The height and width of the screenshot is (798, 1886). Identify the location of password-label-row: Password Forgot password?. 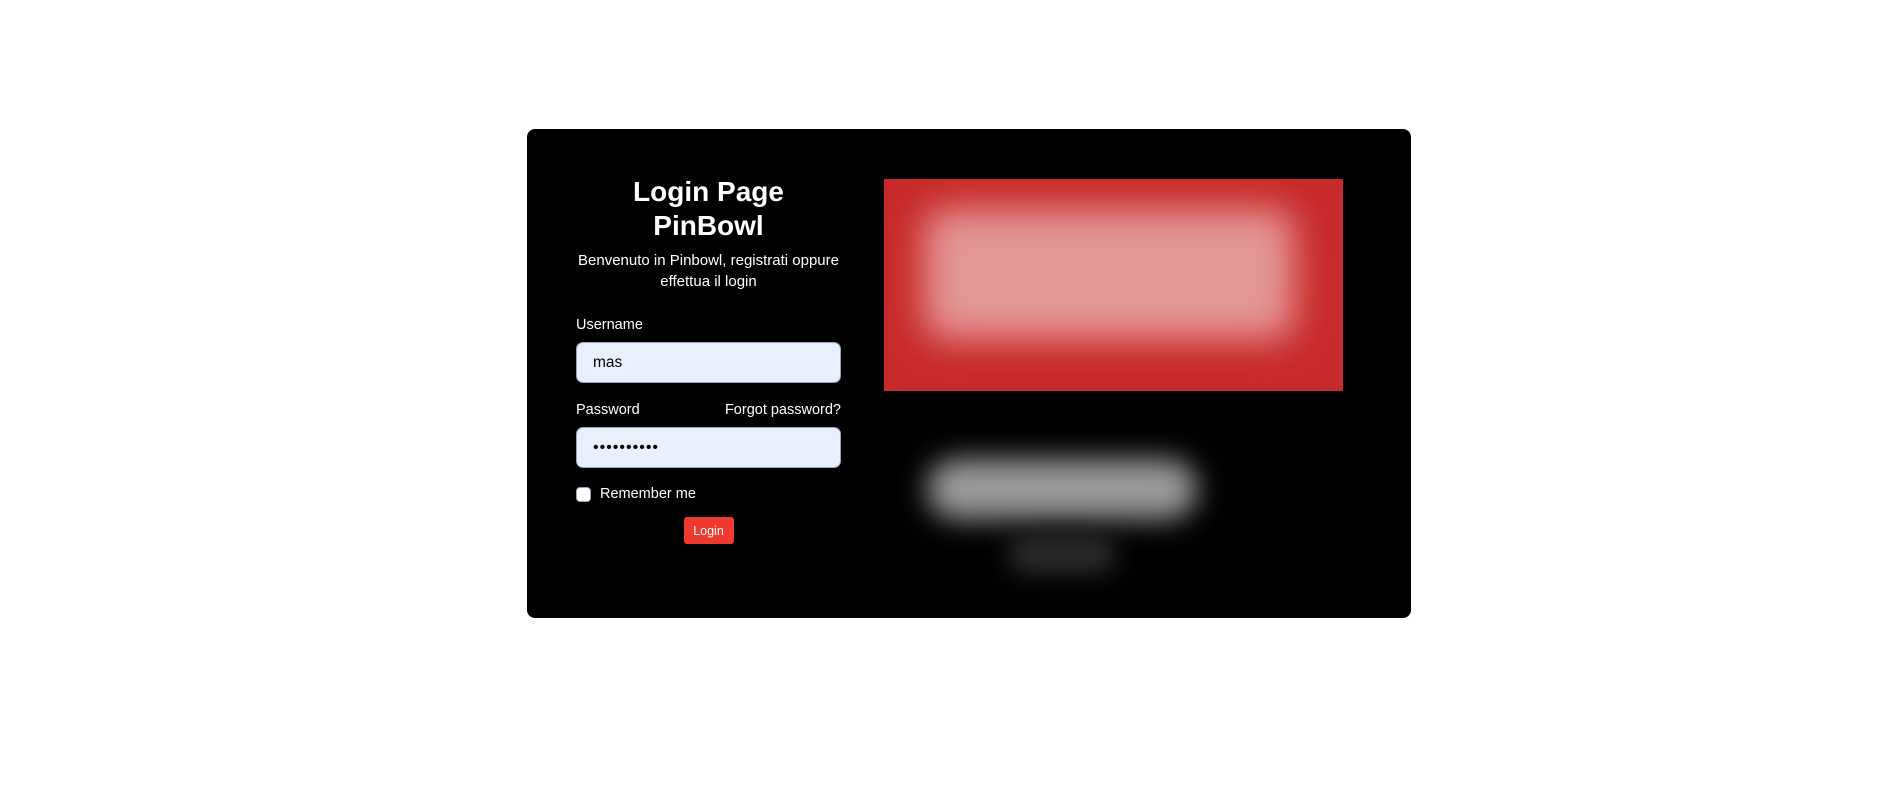
(708, 410).